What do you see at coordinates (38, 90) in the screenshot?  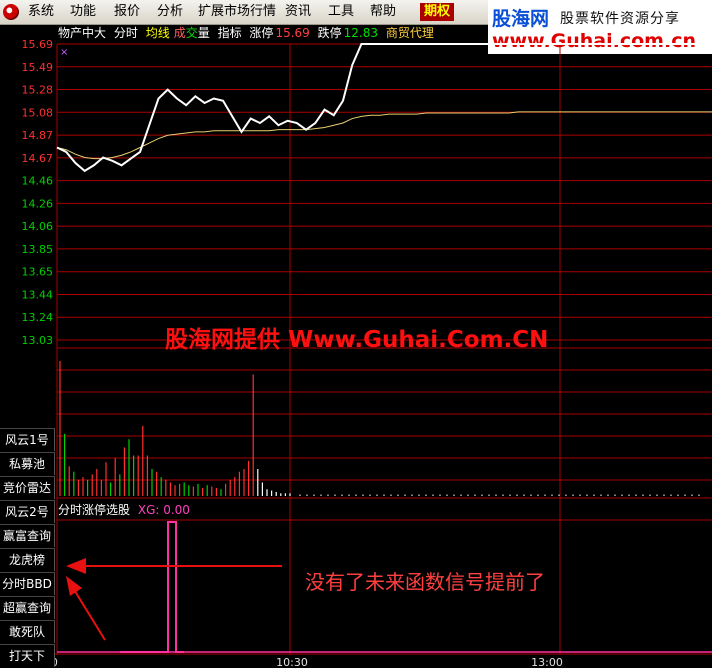 I see `price-axis-tick: 15.28` at bounding box center [38, 90].